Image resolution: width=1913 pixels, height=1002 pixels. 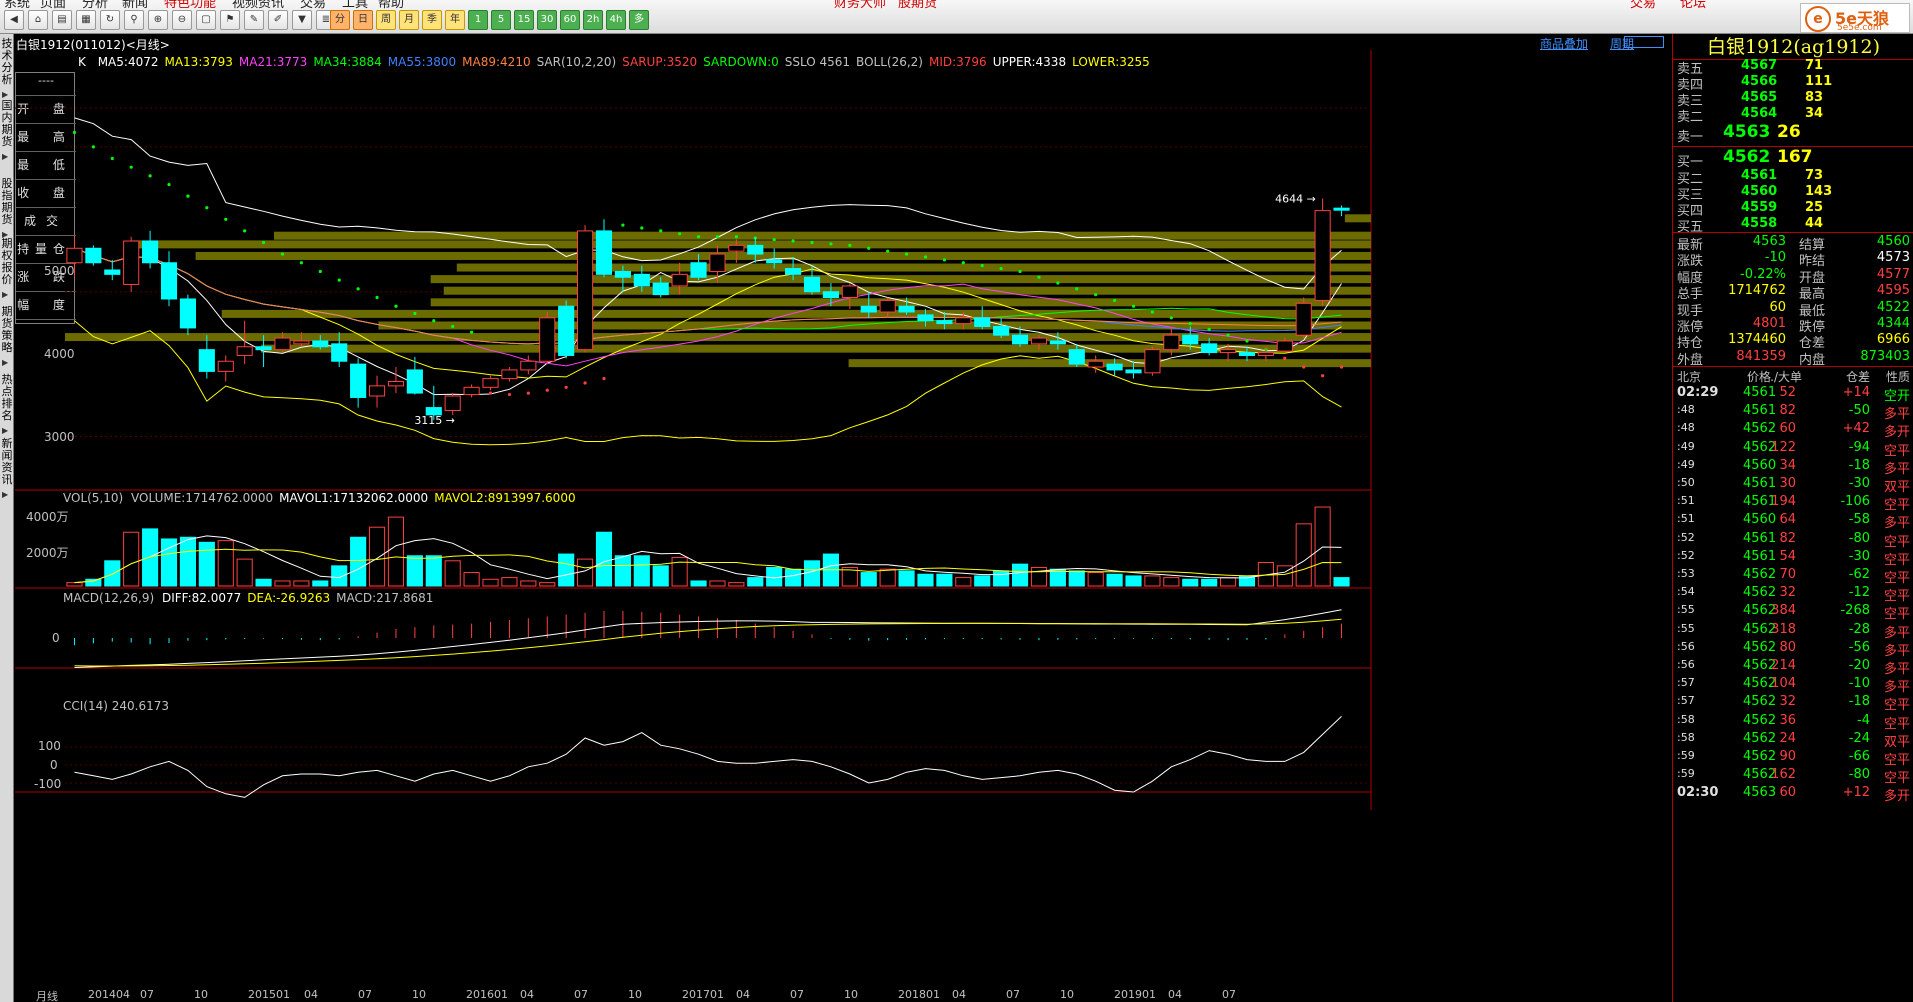 What do you see at coordinates (386, 20) in the screenshot?
I see `period-button-2: 周` at bounding box center [386, 20].